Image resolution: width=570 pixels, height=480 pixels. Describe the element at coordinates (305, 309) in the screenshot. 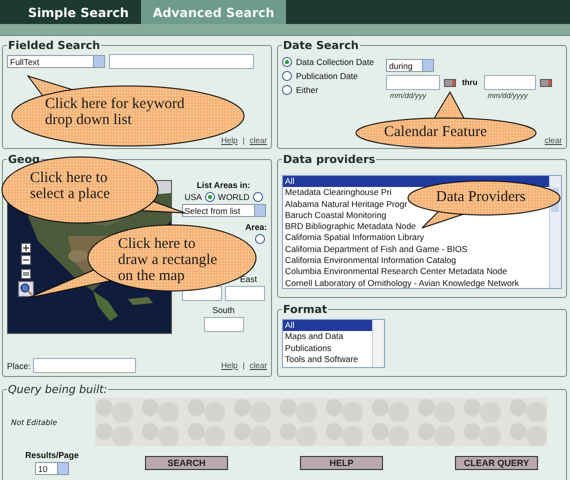

I see `panel-title: Format` at that location.